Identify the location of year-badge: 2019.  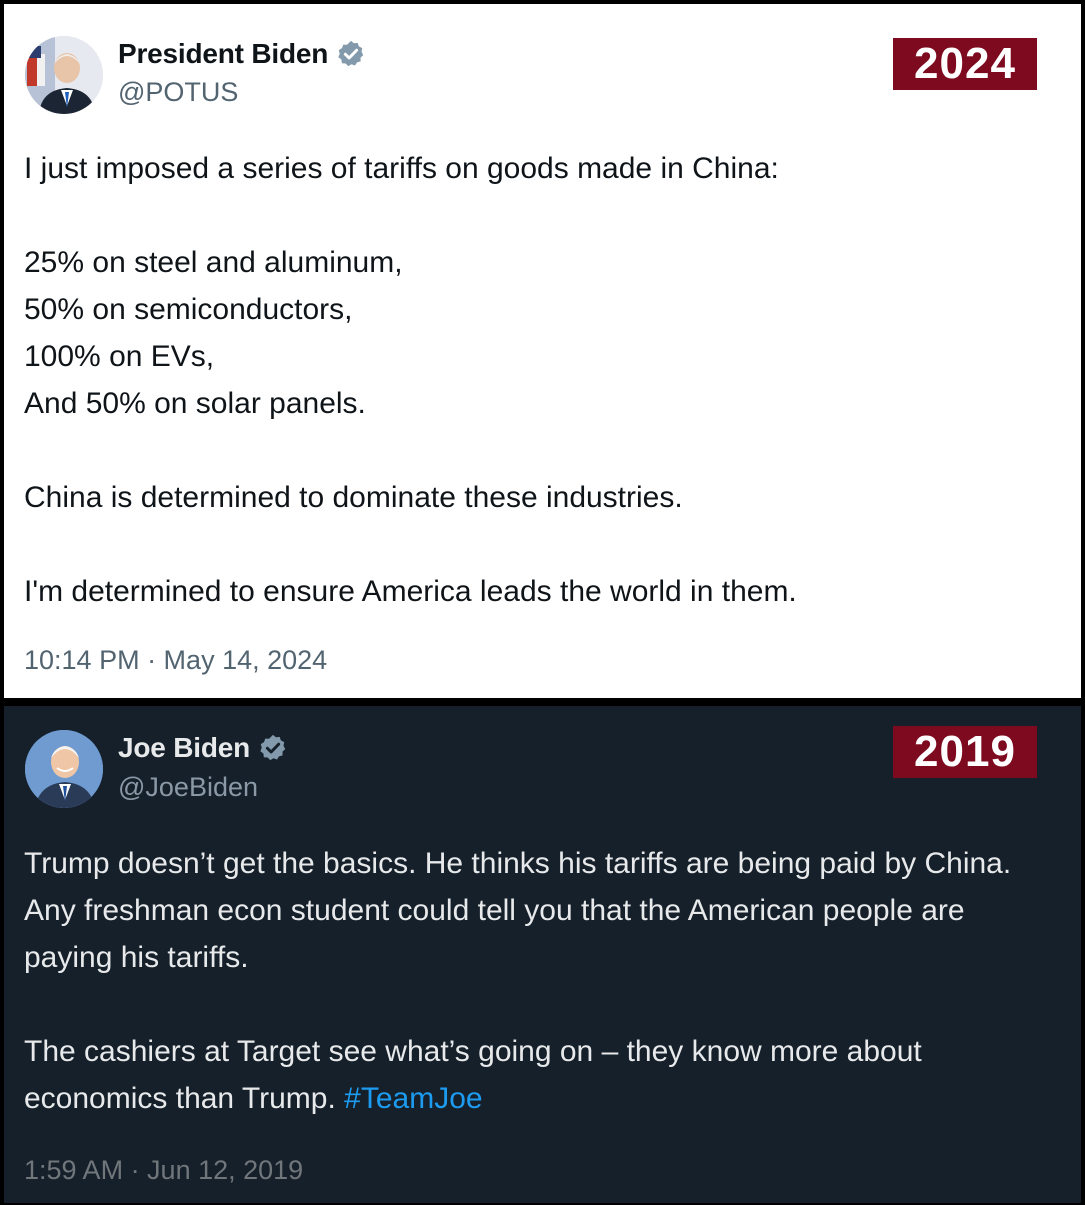
(965, 752).